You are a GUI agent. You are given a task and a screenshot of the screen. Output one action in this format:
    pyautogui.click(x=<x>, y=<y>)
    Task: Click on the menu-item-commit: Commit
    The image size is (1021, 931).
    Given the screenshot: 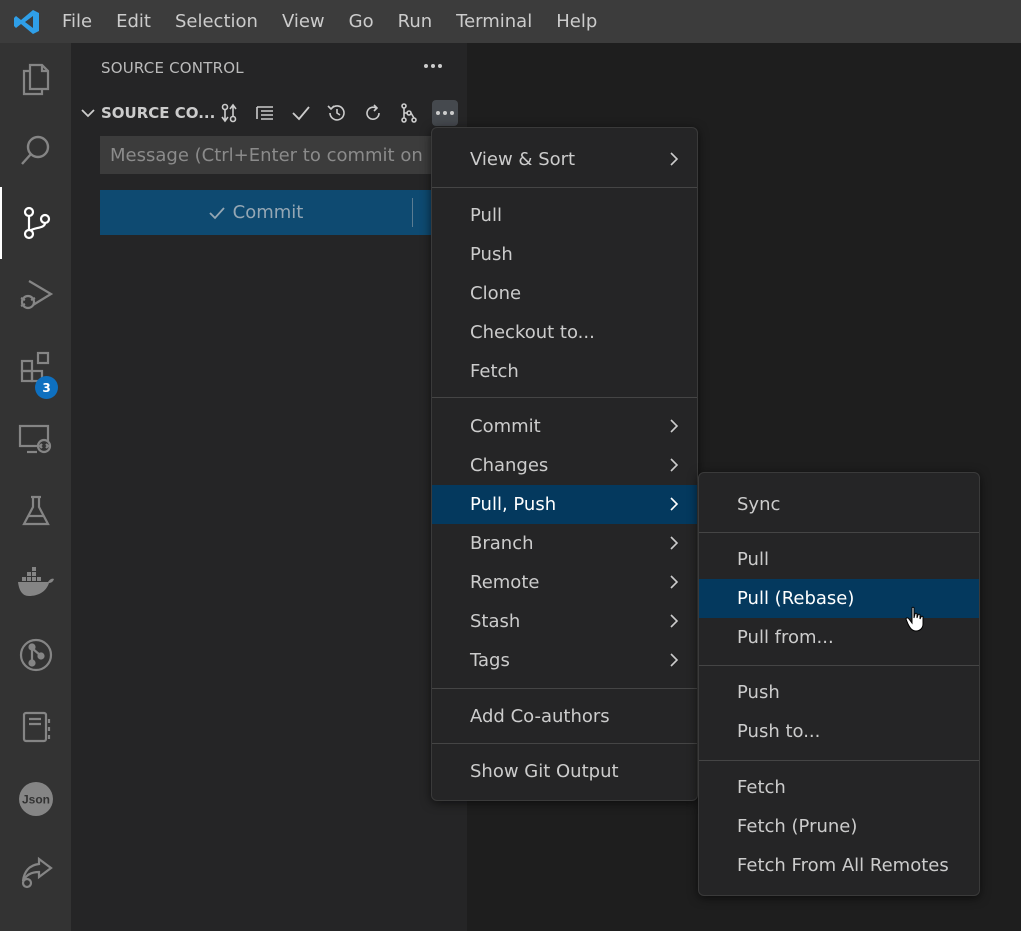 What is the action you would take?
    pyautogui.click(x=564, y=426)
    